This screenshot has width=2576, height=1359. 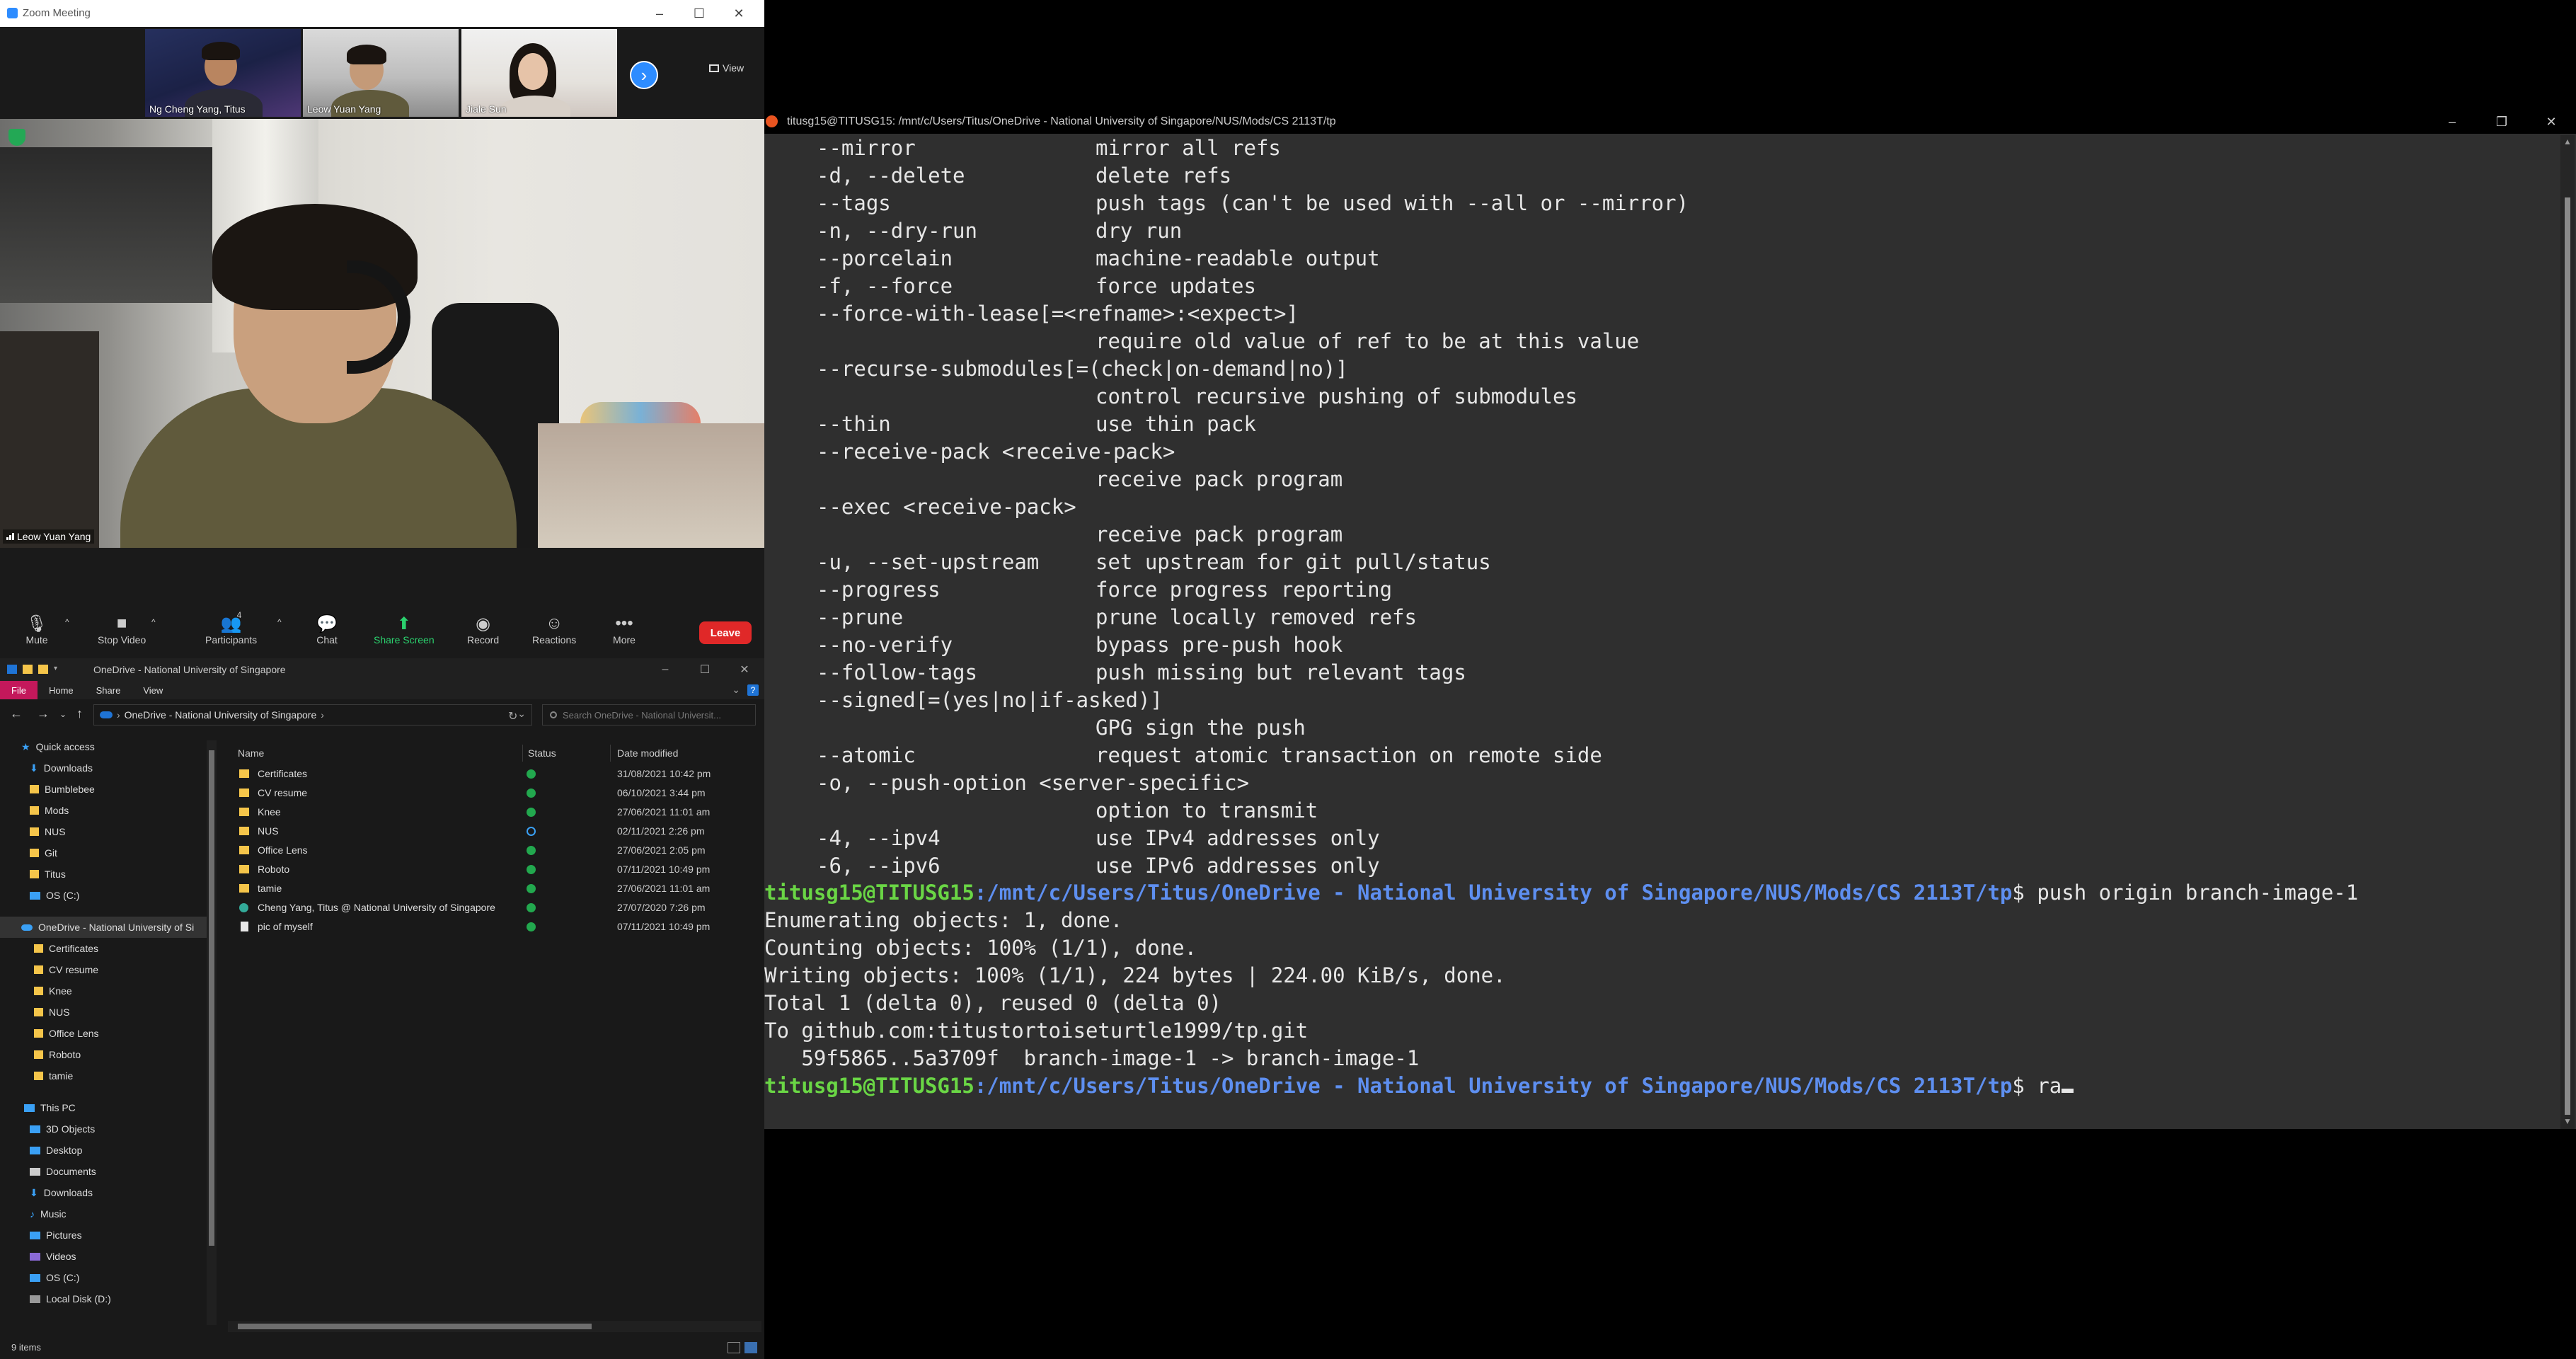 What do you see at coordinates (542, 753) in the screenshot?
I see `column-status: Status` at bounding box center [542, 753].